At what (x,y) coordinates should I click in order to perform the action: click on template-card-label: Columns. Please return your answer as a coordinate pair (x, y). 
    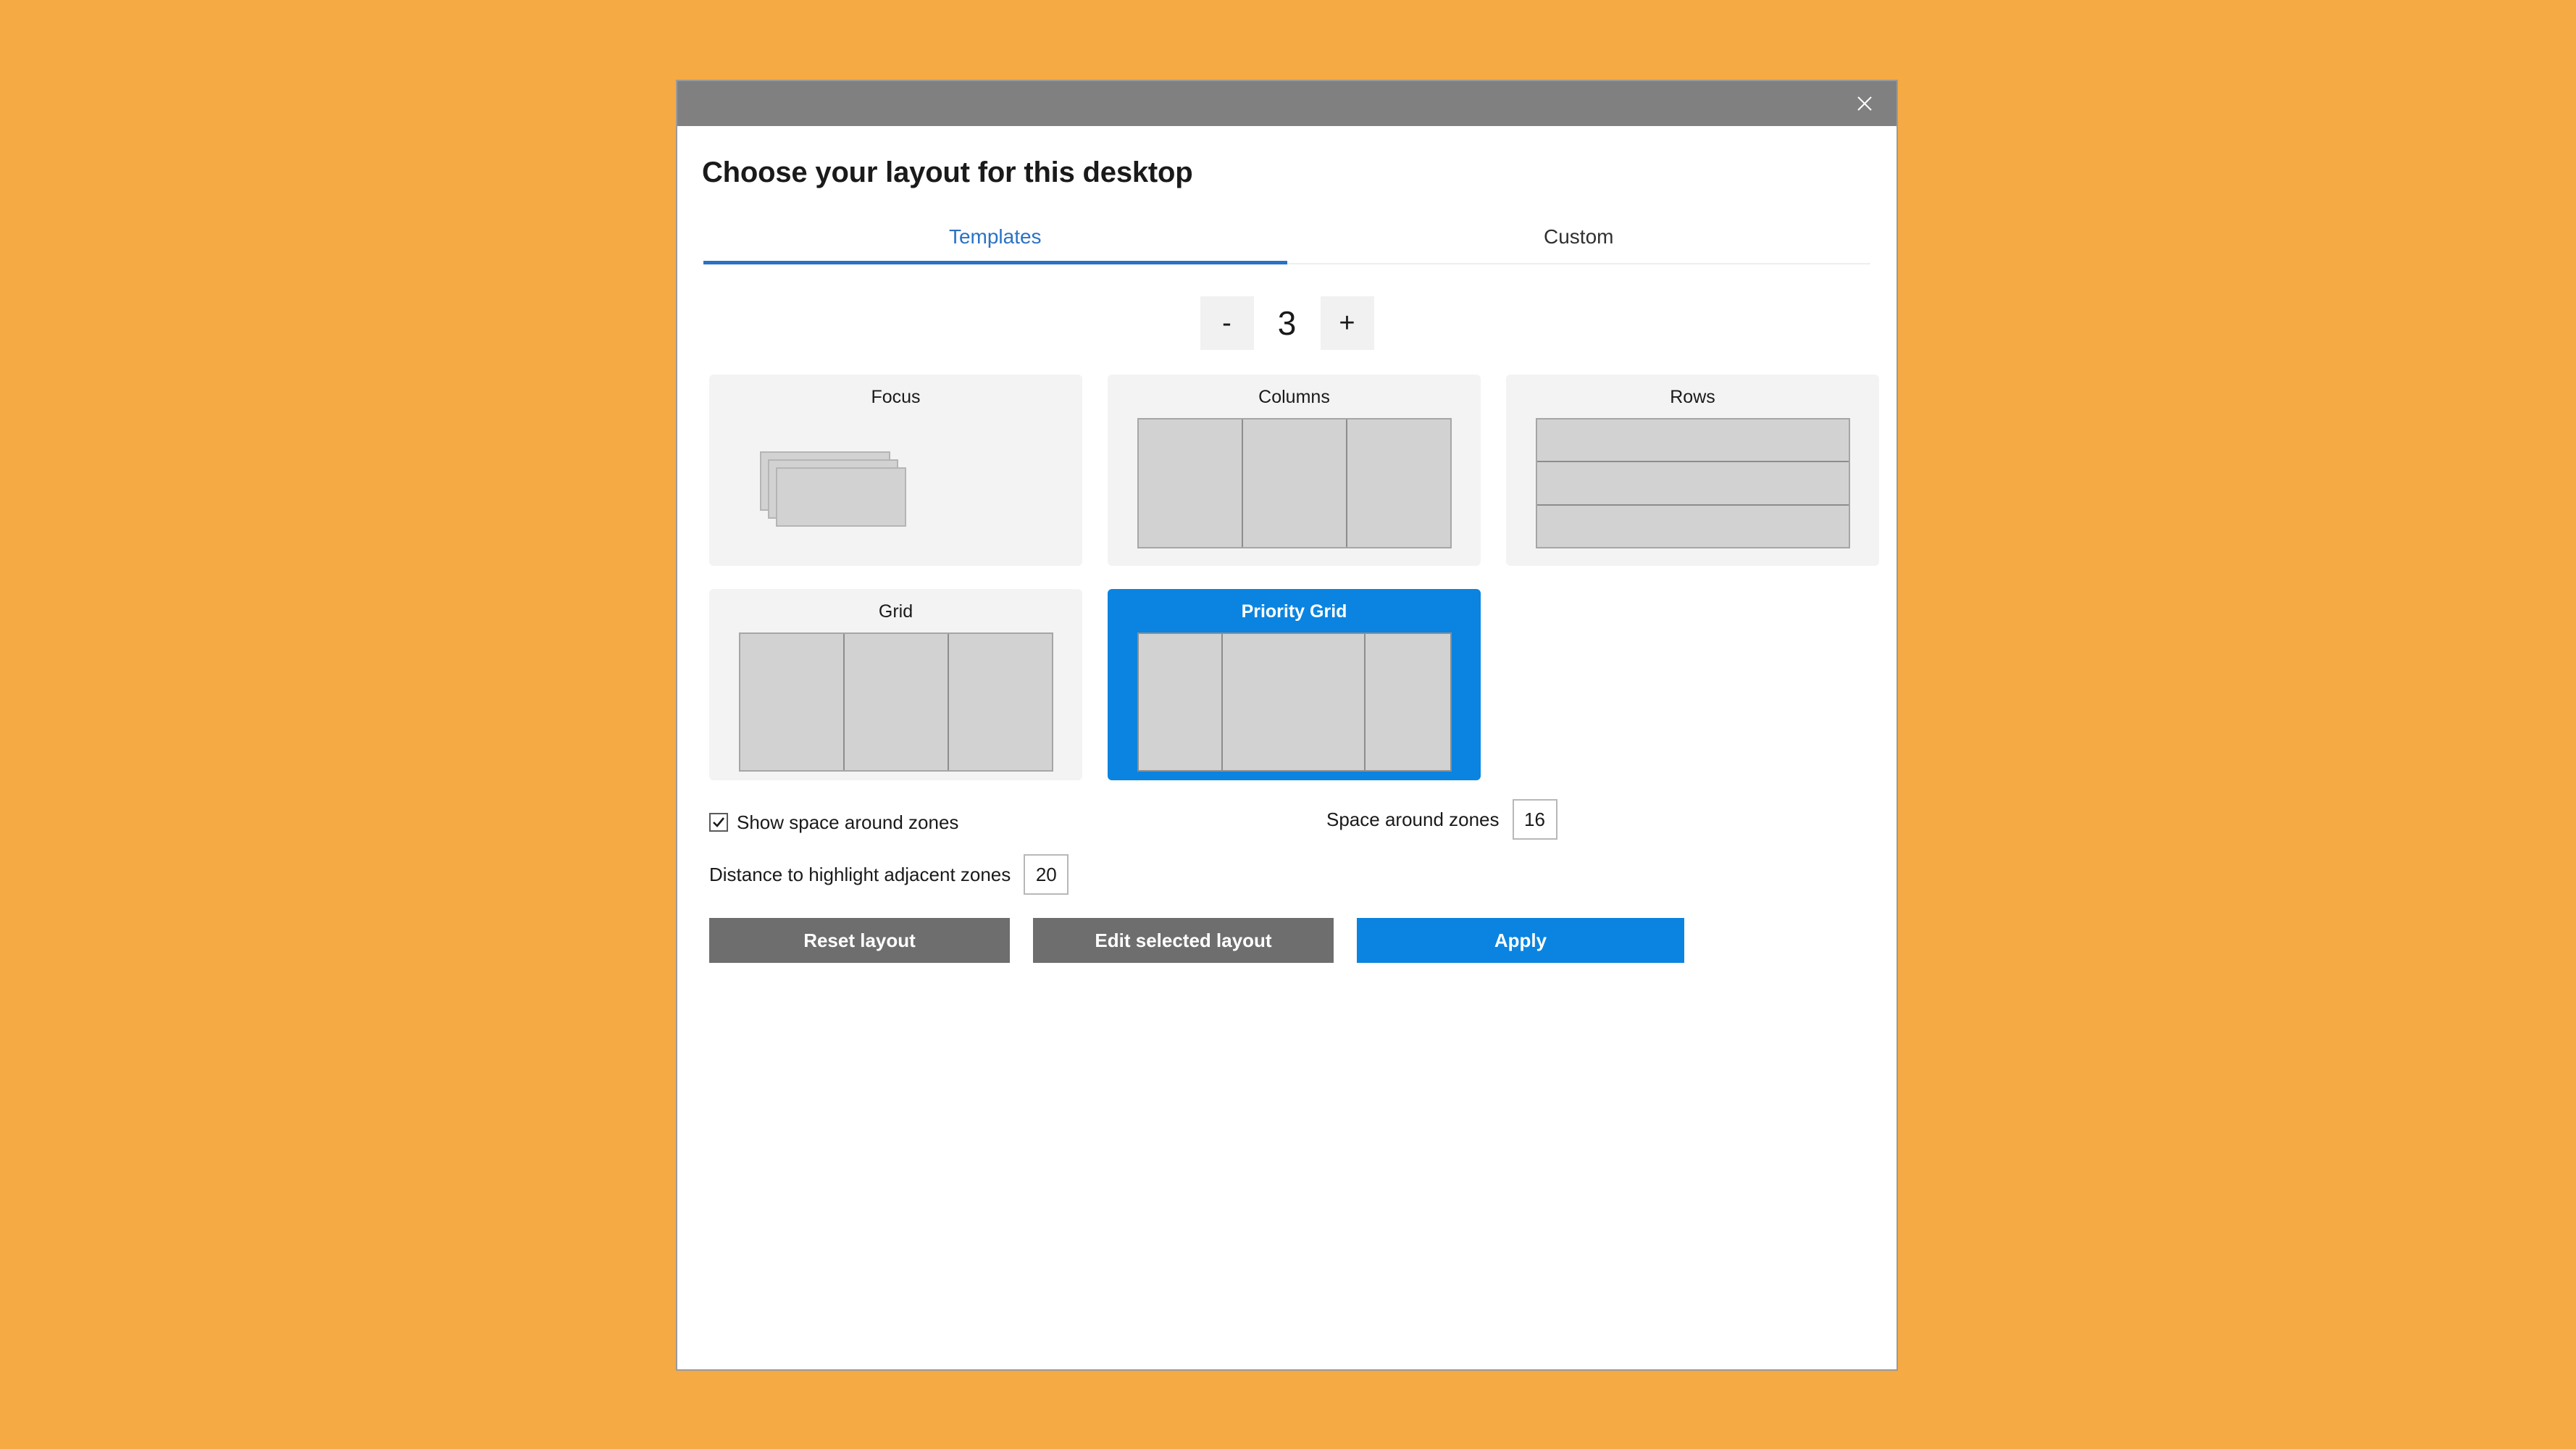
    Looking at the image, I should click on (1294, 397).